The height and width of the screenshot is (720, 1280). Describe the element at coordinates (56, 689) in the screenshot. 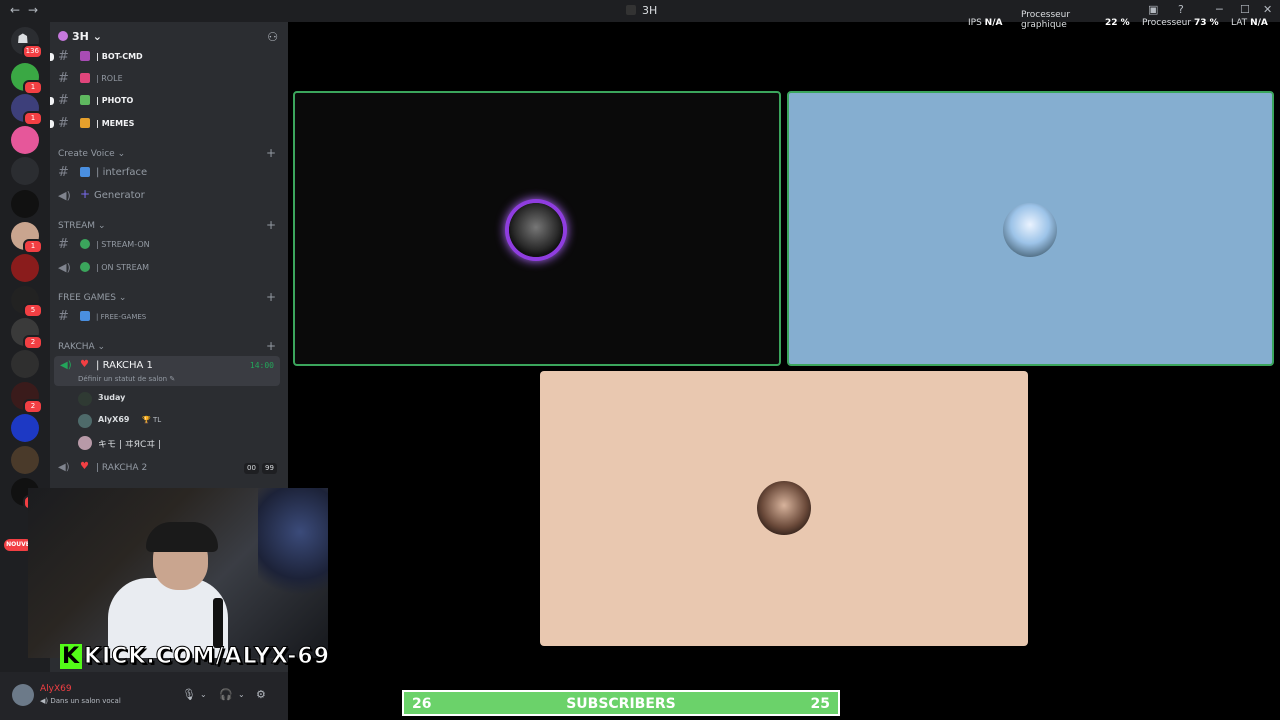

I see `user-name: AlyX69` at that location.